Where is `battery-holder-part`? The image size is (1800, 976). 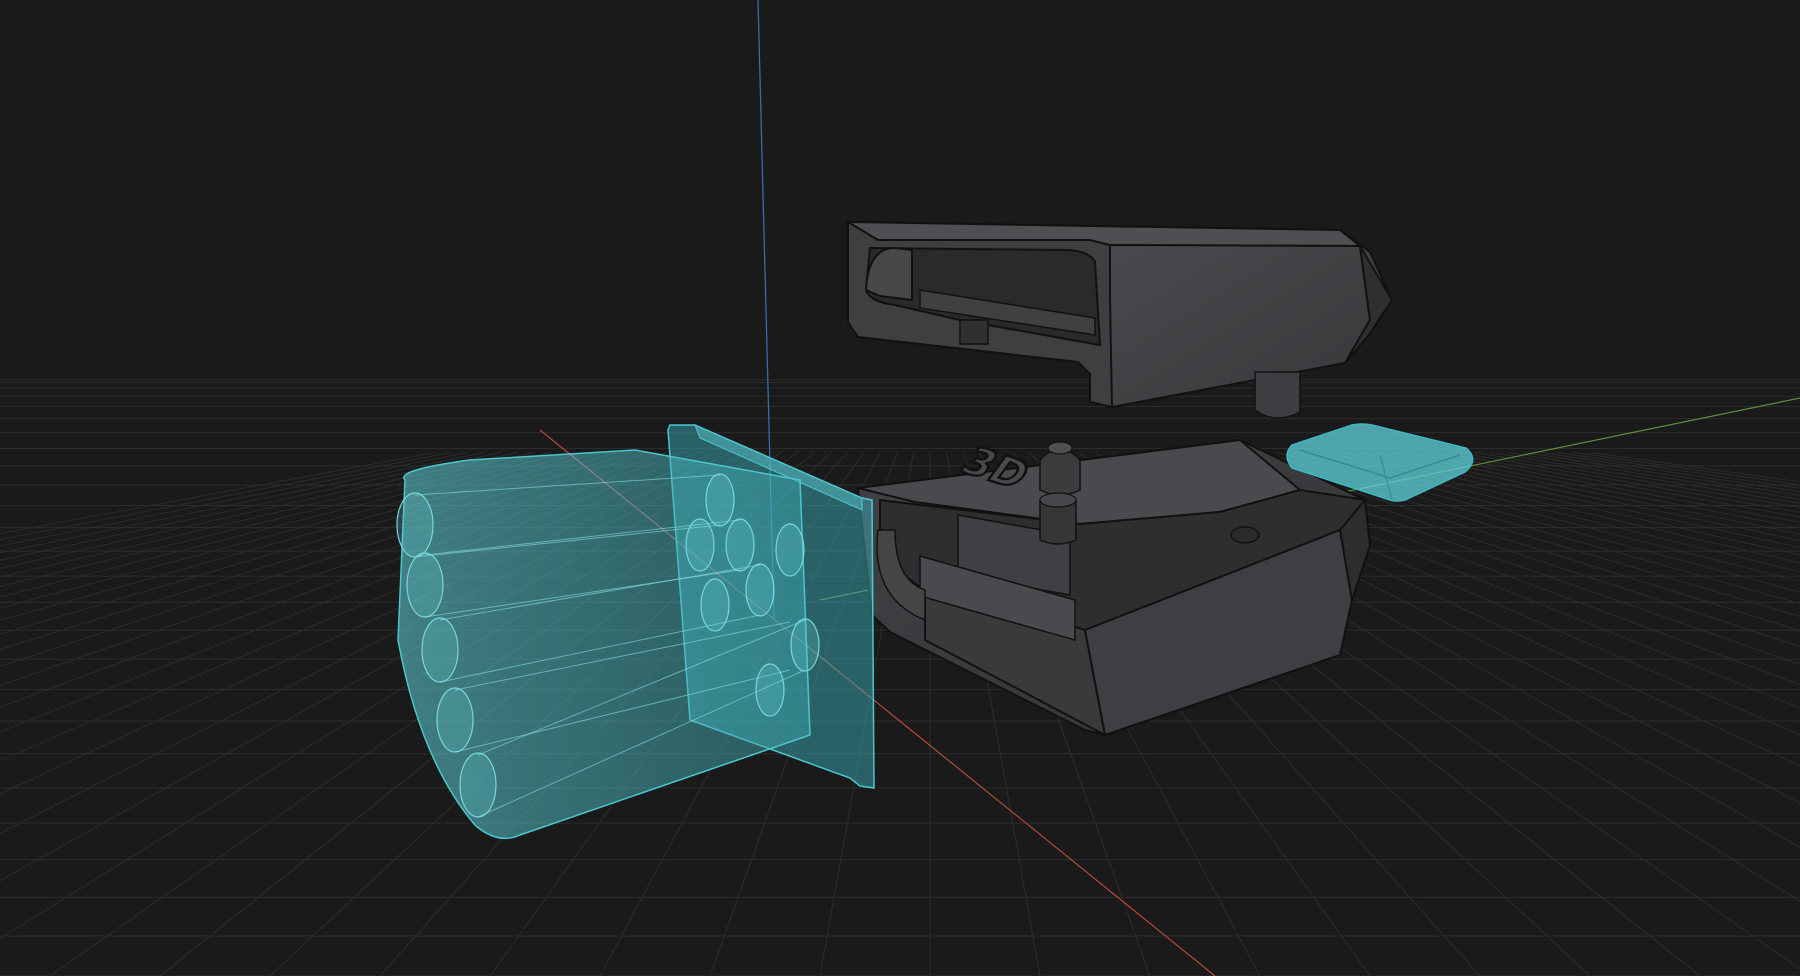 battery-holder-part is located at coordinates (635, 632).